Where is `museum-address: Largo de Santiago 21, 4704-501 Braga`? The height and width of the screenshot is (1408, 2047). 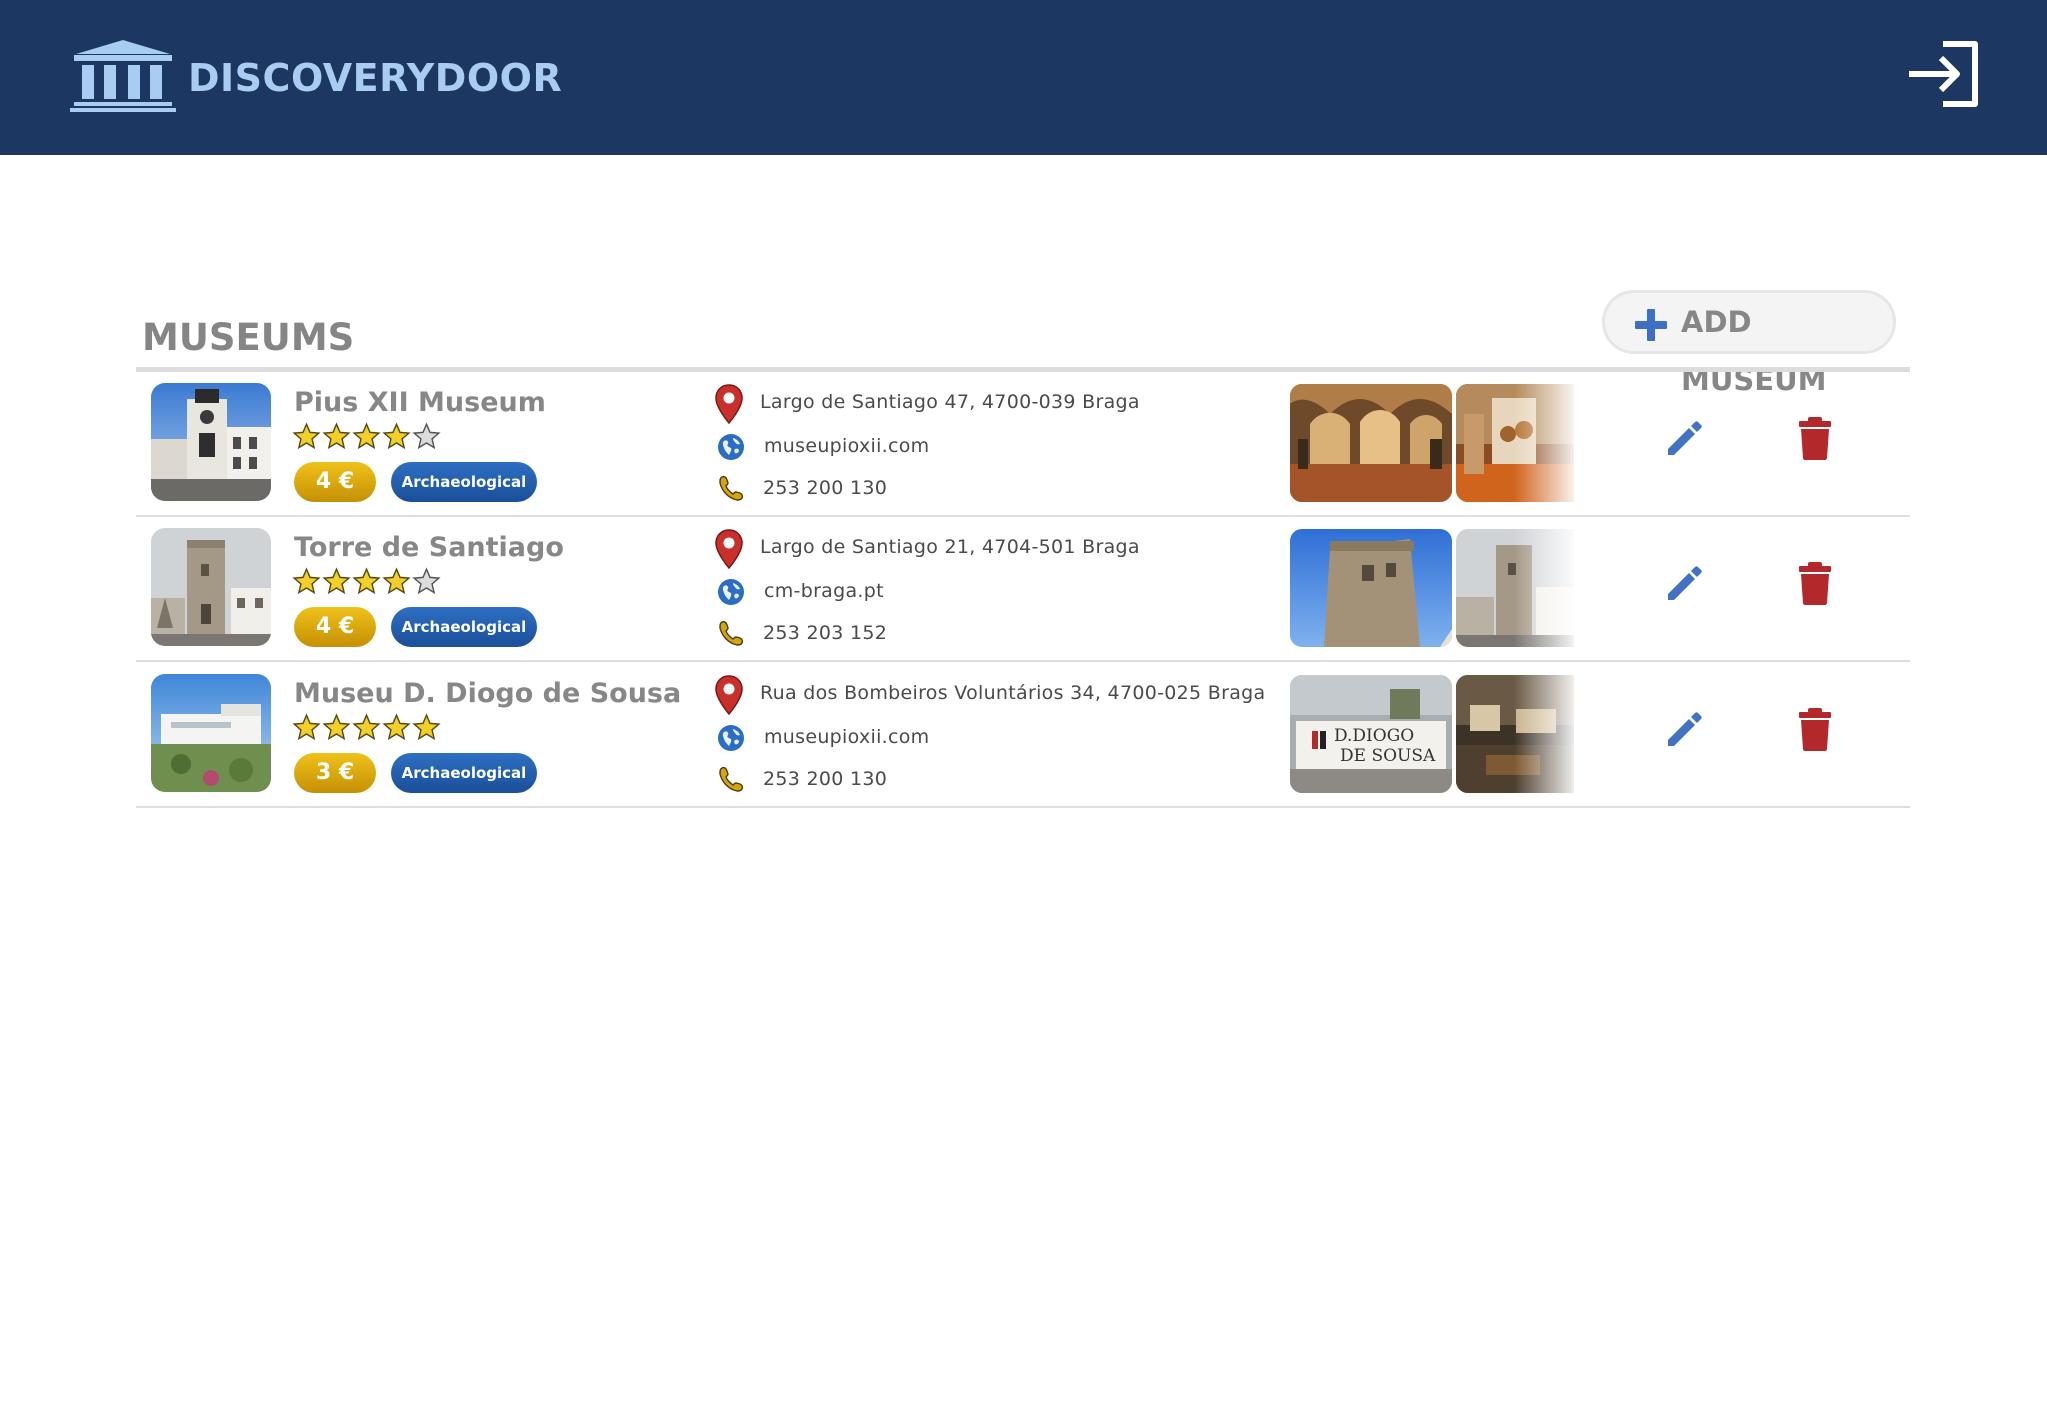 museum-address: Largo de Santiago 21, 4704-501 Braga is located at coordinates (950, 547).